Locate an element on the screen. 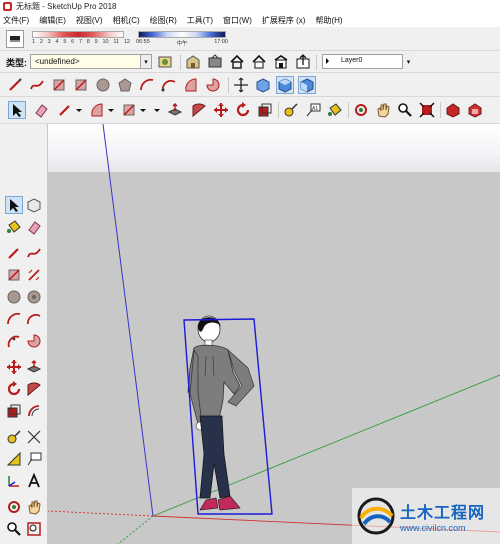 The height and width of the screenshot is (544, 500). offset-tool-button is located at coordinates (34, 411).